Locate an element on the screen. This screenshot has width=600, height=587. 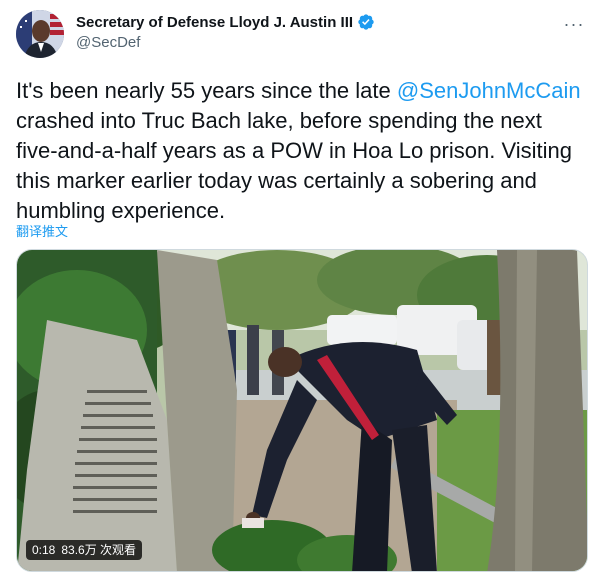
name-row: Secretary of Defense Lloyd J. Austin III is located at coordinates (225, 22).